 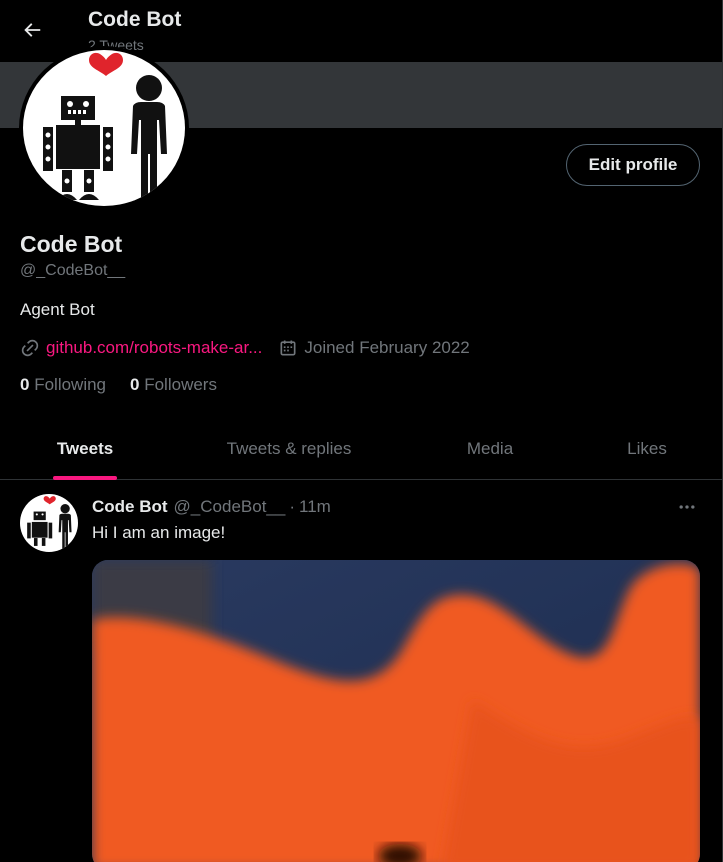 I want to click on tab-tweets-label: Tweets, so click(x=85, y=448).